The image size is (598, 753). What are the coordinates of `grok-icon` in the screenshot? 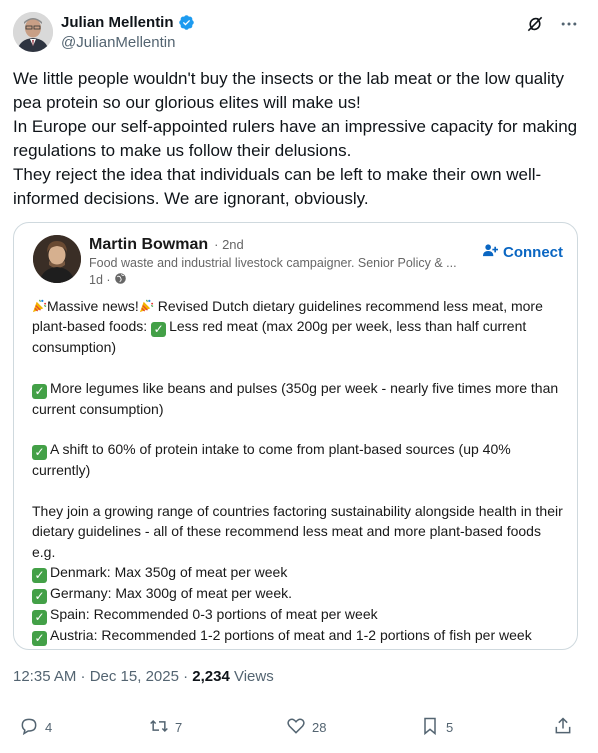 It's located at (535, 24).